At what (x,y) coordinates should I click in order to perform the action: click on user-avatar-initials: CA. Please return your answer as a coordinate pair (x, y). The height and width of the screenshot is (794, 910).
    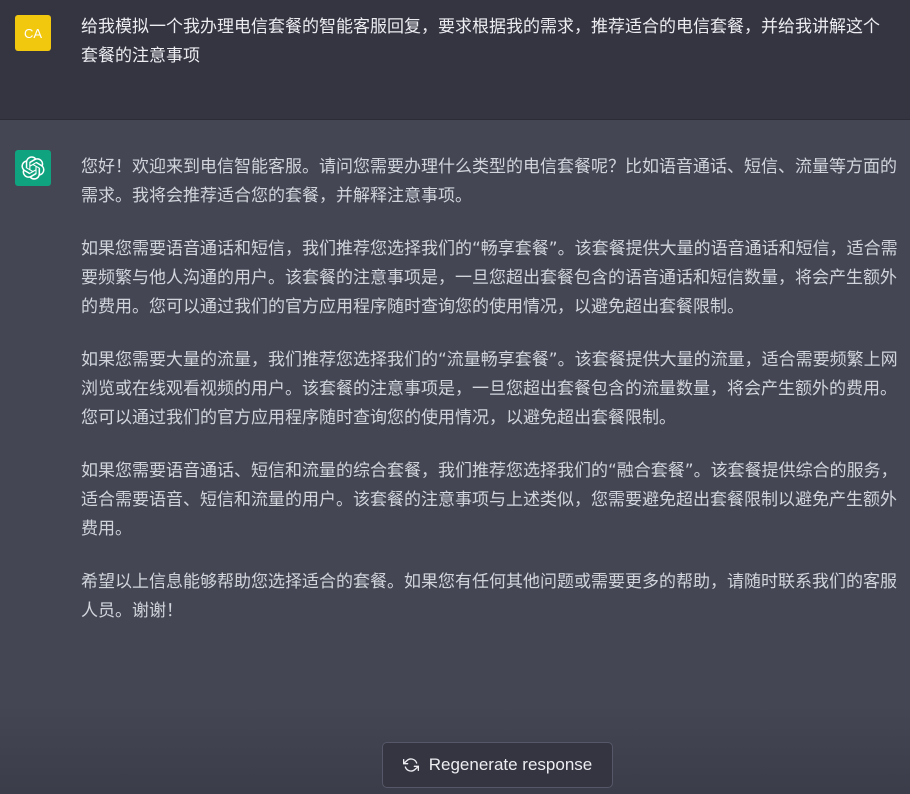
    Looking at the image, I should click on (33, 33).